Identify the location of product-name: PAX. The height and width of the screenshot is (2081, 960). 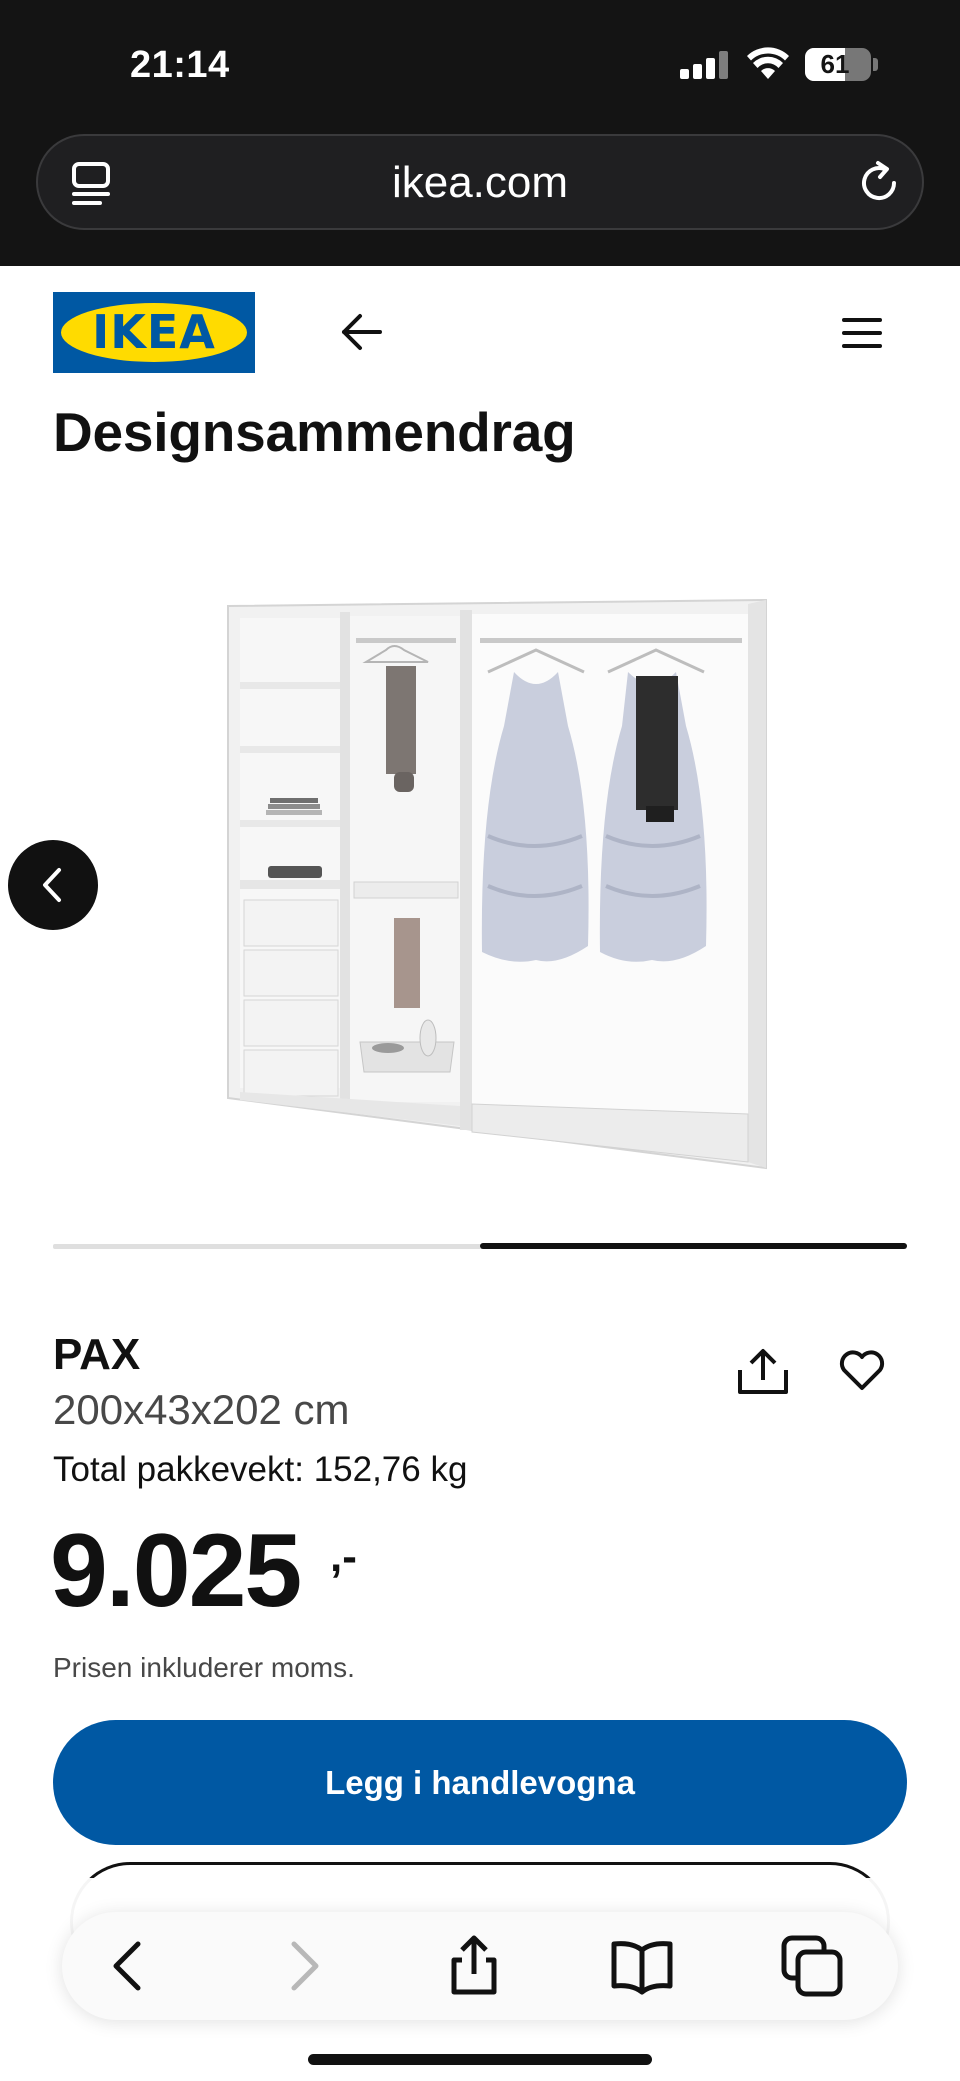
(97, 1354).